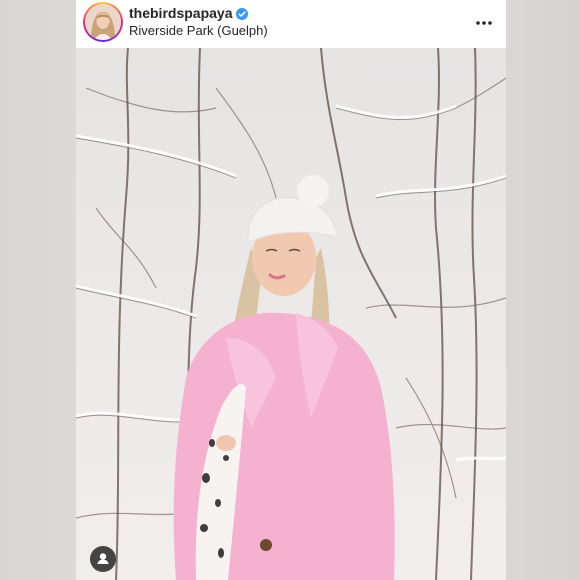  I want to click on story-ring, so click(103, 22).